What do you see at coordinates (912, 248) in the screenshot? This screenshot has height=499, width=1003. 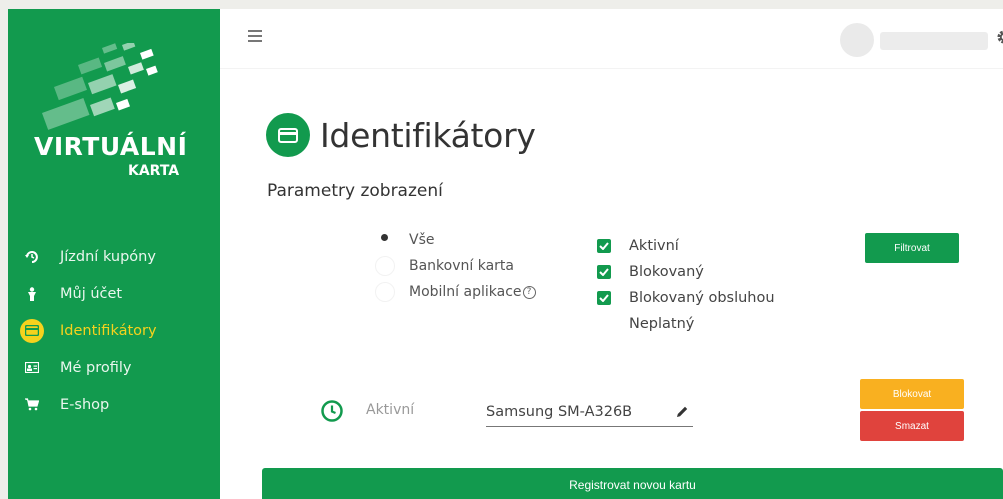 I see `filter-button: Filtrovat` at bounding box center [912, 248].